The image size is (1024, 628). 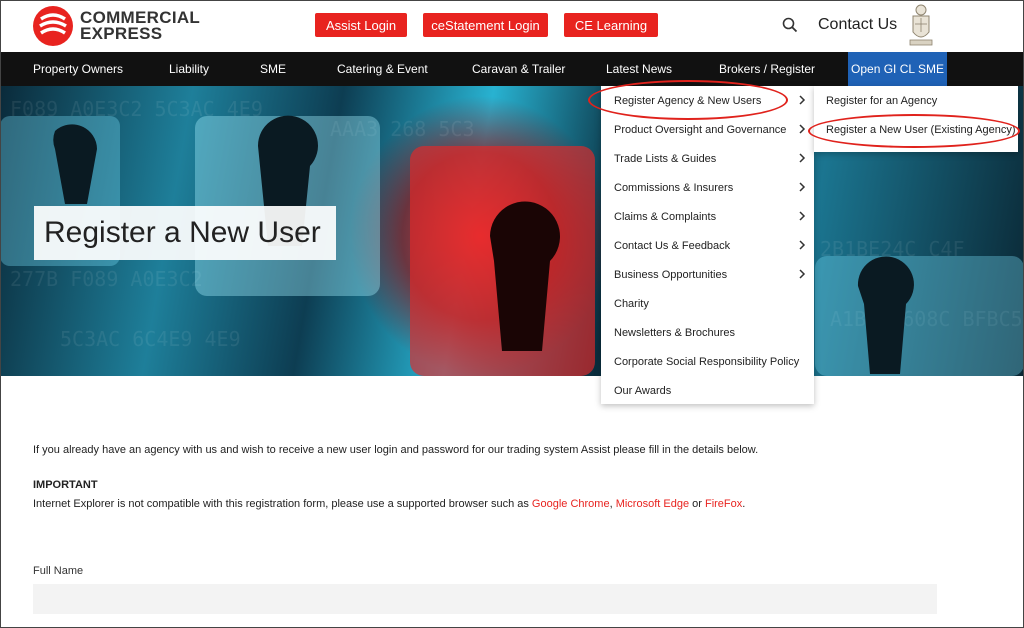 I want to click on menu-item-commissions-insurers: Commissions & Insurers, so click(x=707, y=187).